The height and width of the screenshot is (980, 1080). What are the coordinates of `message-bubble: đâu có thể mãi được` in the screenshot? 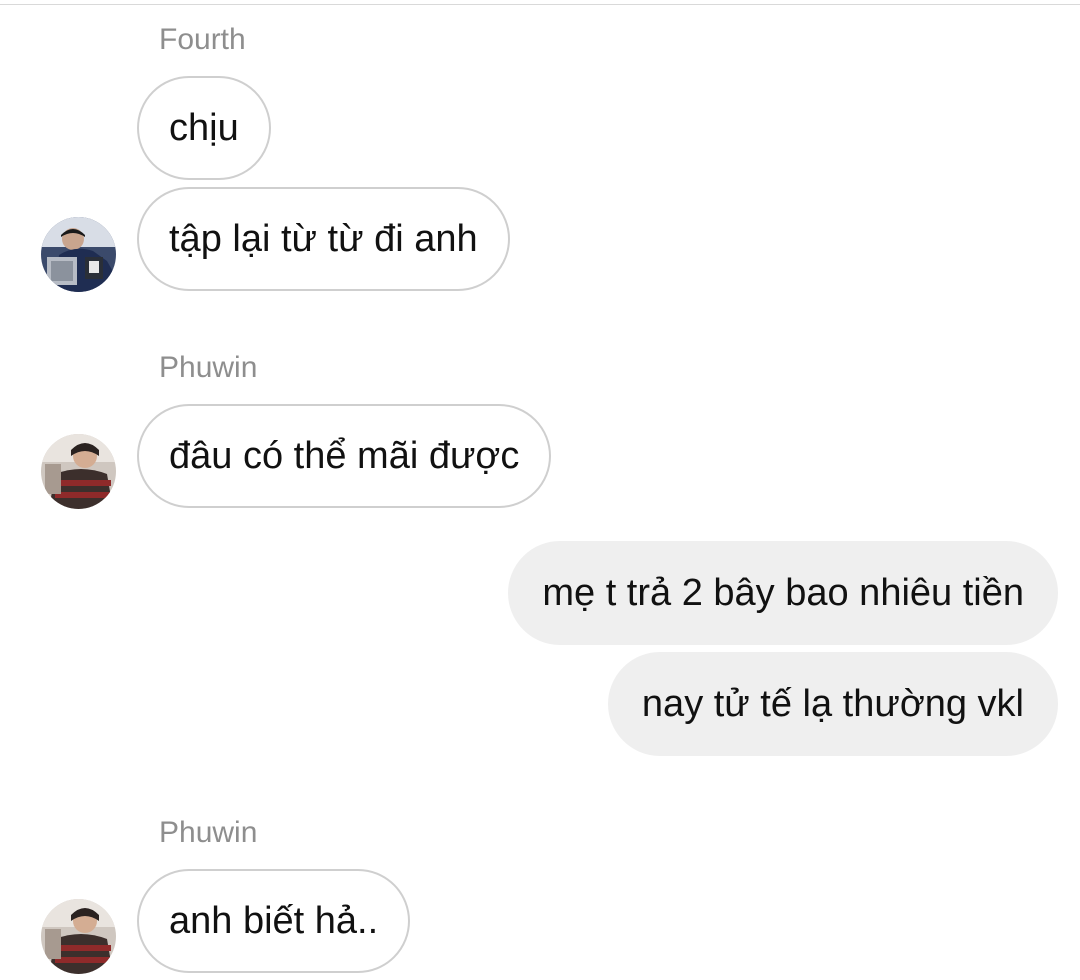 It's located at (344, 456).